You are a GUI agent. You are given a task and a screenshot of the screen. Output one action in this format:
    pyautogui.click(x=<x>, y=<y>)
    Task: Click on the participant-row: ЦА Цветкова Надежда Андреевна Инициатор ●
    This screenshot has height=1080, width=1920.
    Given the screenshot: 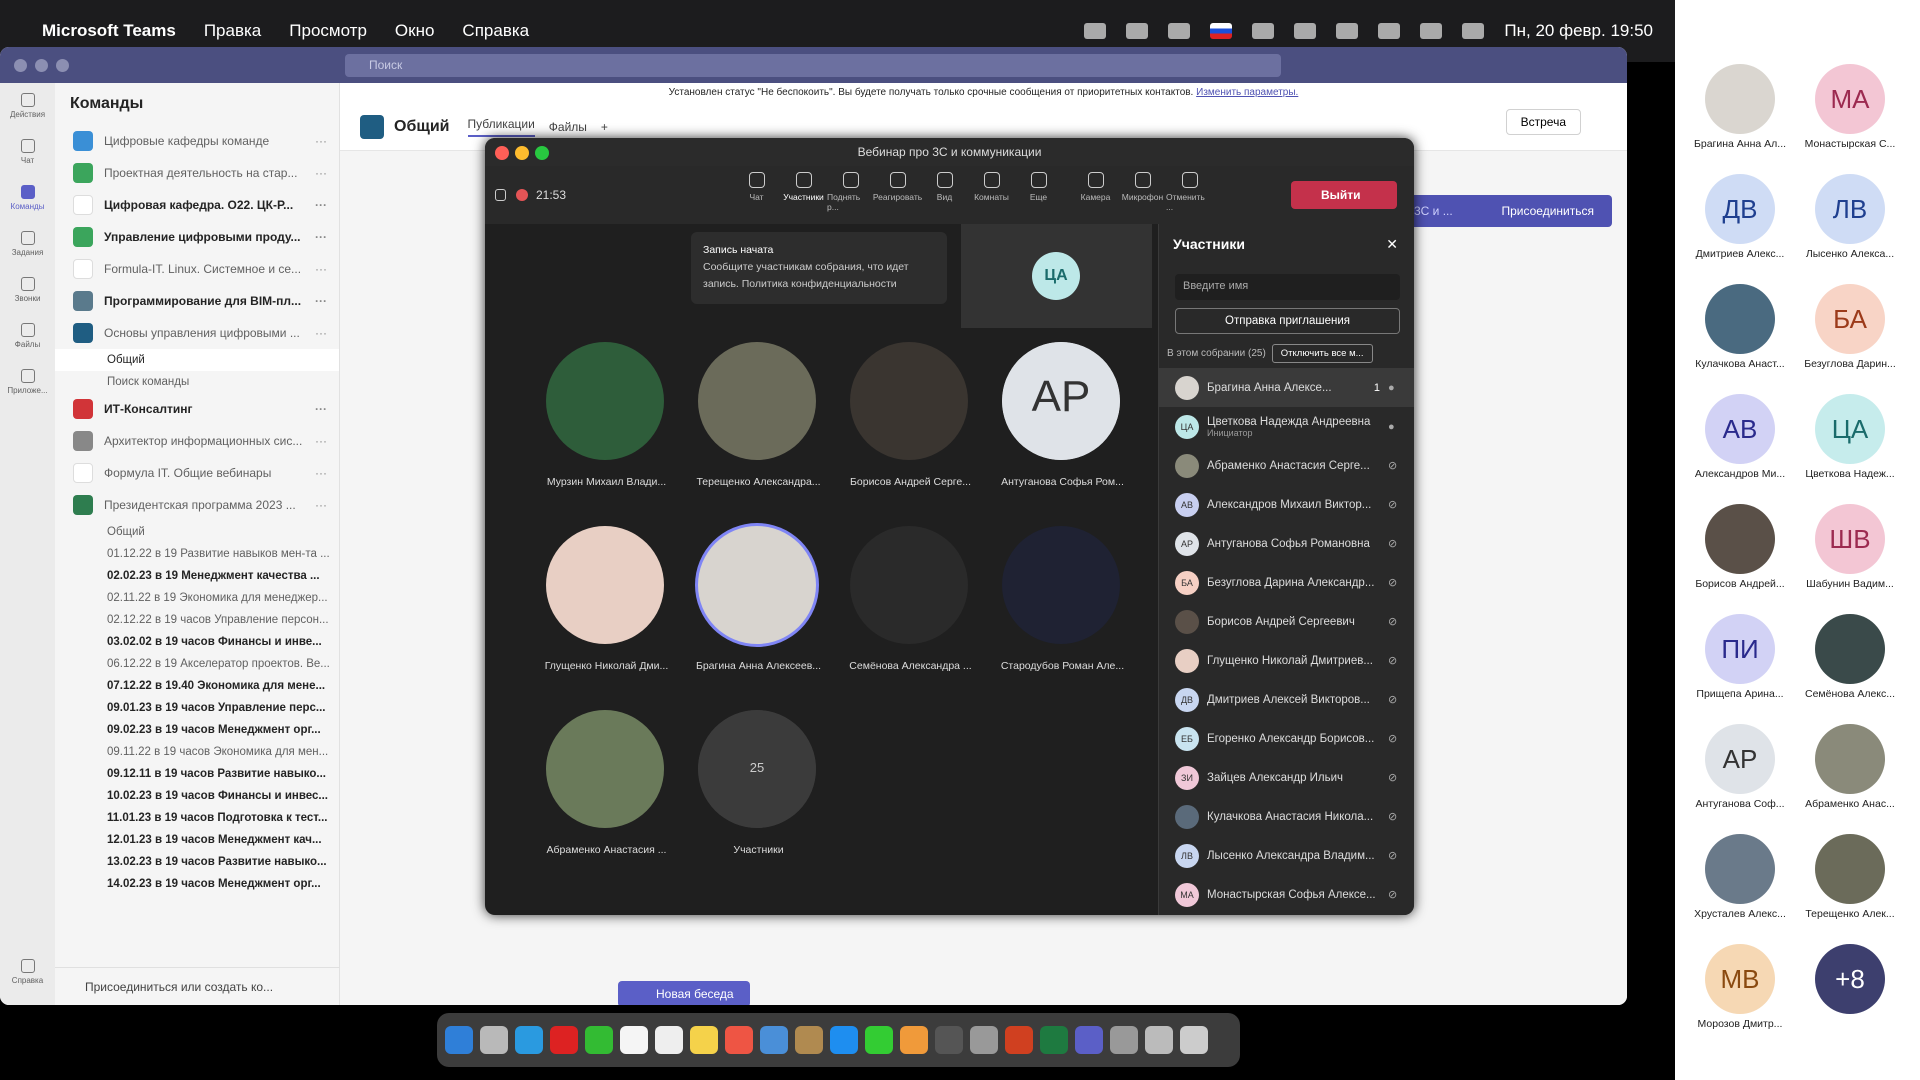 What is the action you would take?
    pyautogui.click(x=1286, y=426)
    